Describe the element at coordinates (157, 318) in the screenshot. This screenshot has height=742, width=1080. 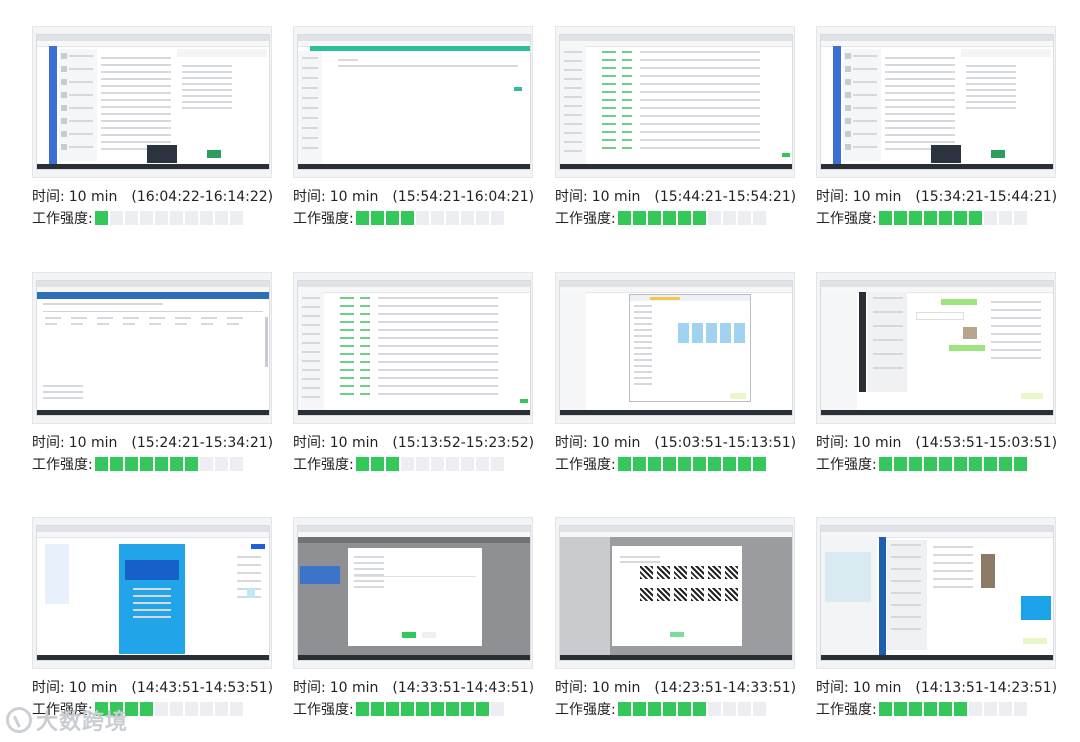
I see `column-header` at that location.